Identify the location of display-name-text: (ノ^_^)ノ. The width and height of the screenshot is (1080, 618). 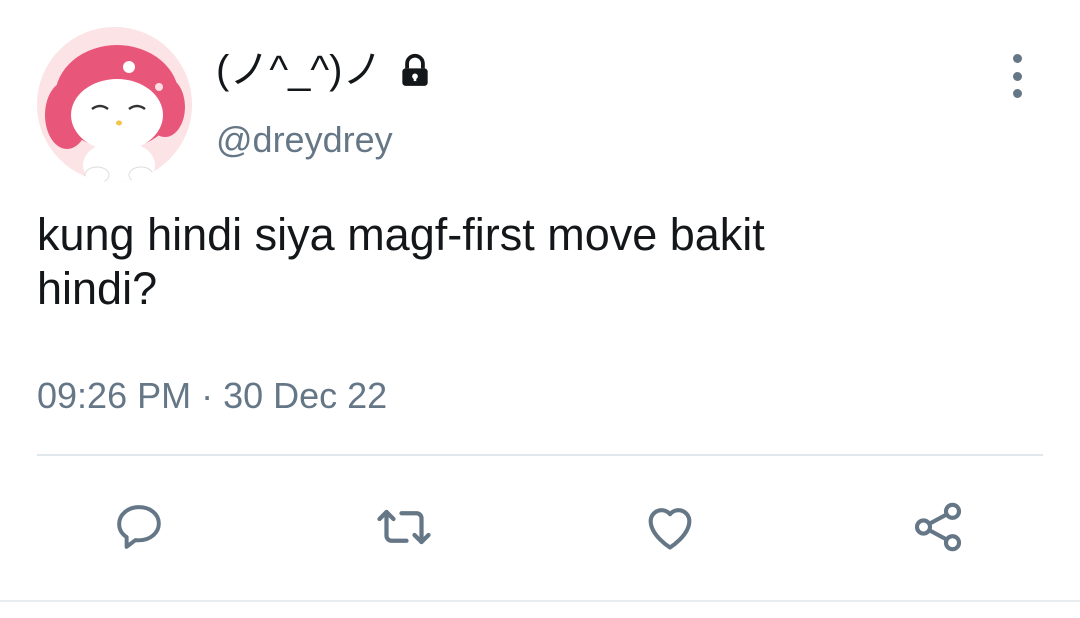
(299, 70).